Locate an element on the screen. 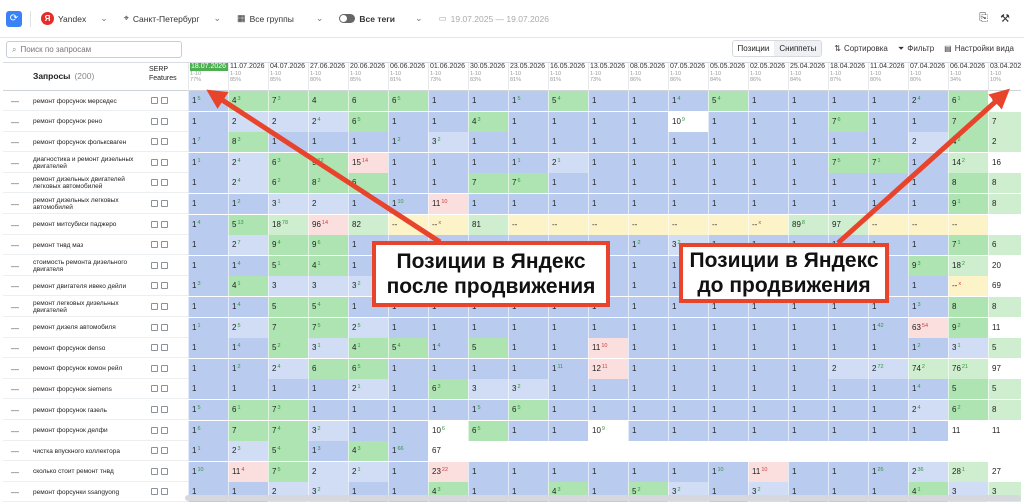 The height and width of the screenshot is (502, 1024). position-cell: 2 is located at coordinates (848, 368).